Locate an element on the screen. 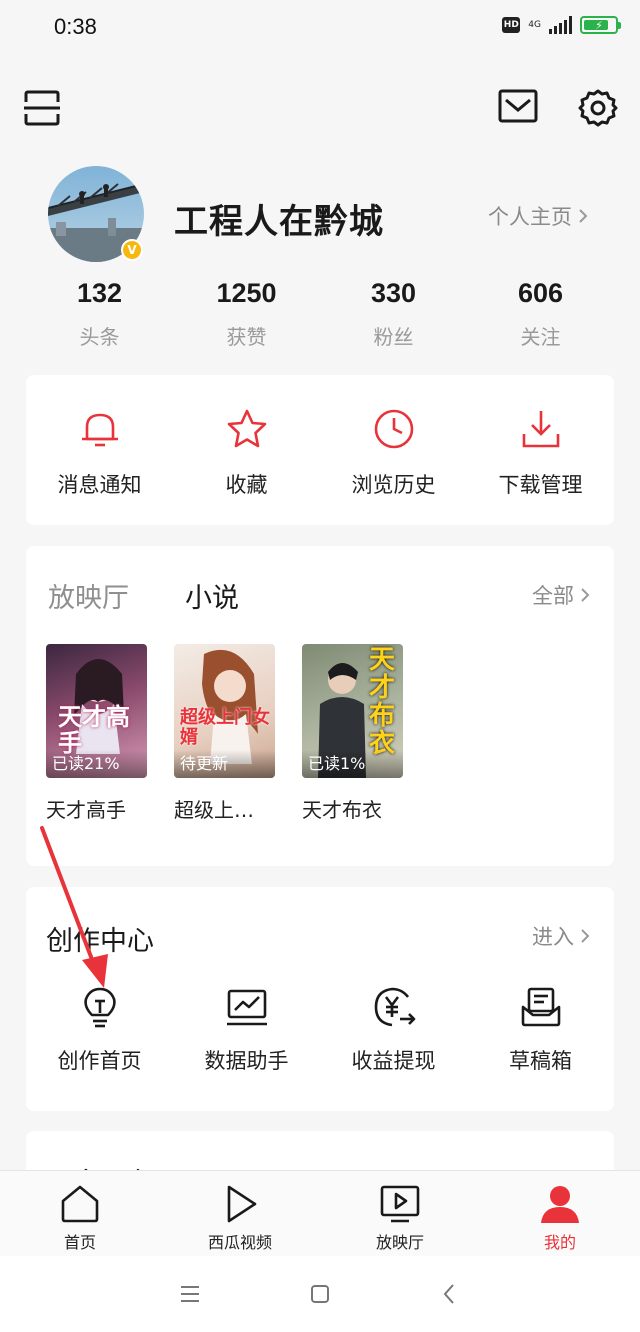  quick-actions-card: 消息通知 收藏 浏览历史 下载管理 is located at coordinates (320, 450).